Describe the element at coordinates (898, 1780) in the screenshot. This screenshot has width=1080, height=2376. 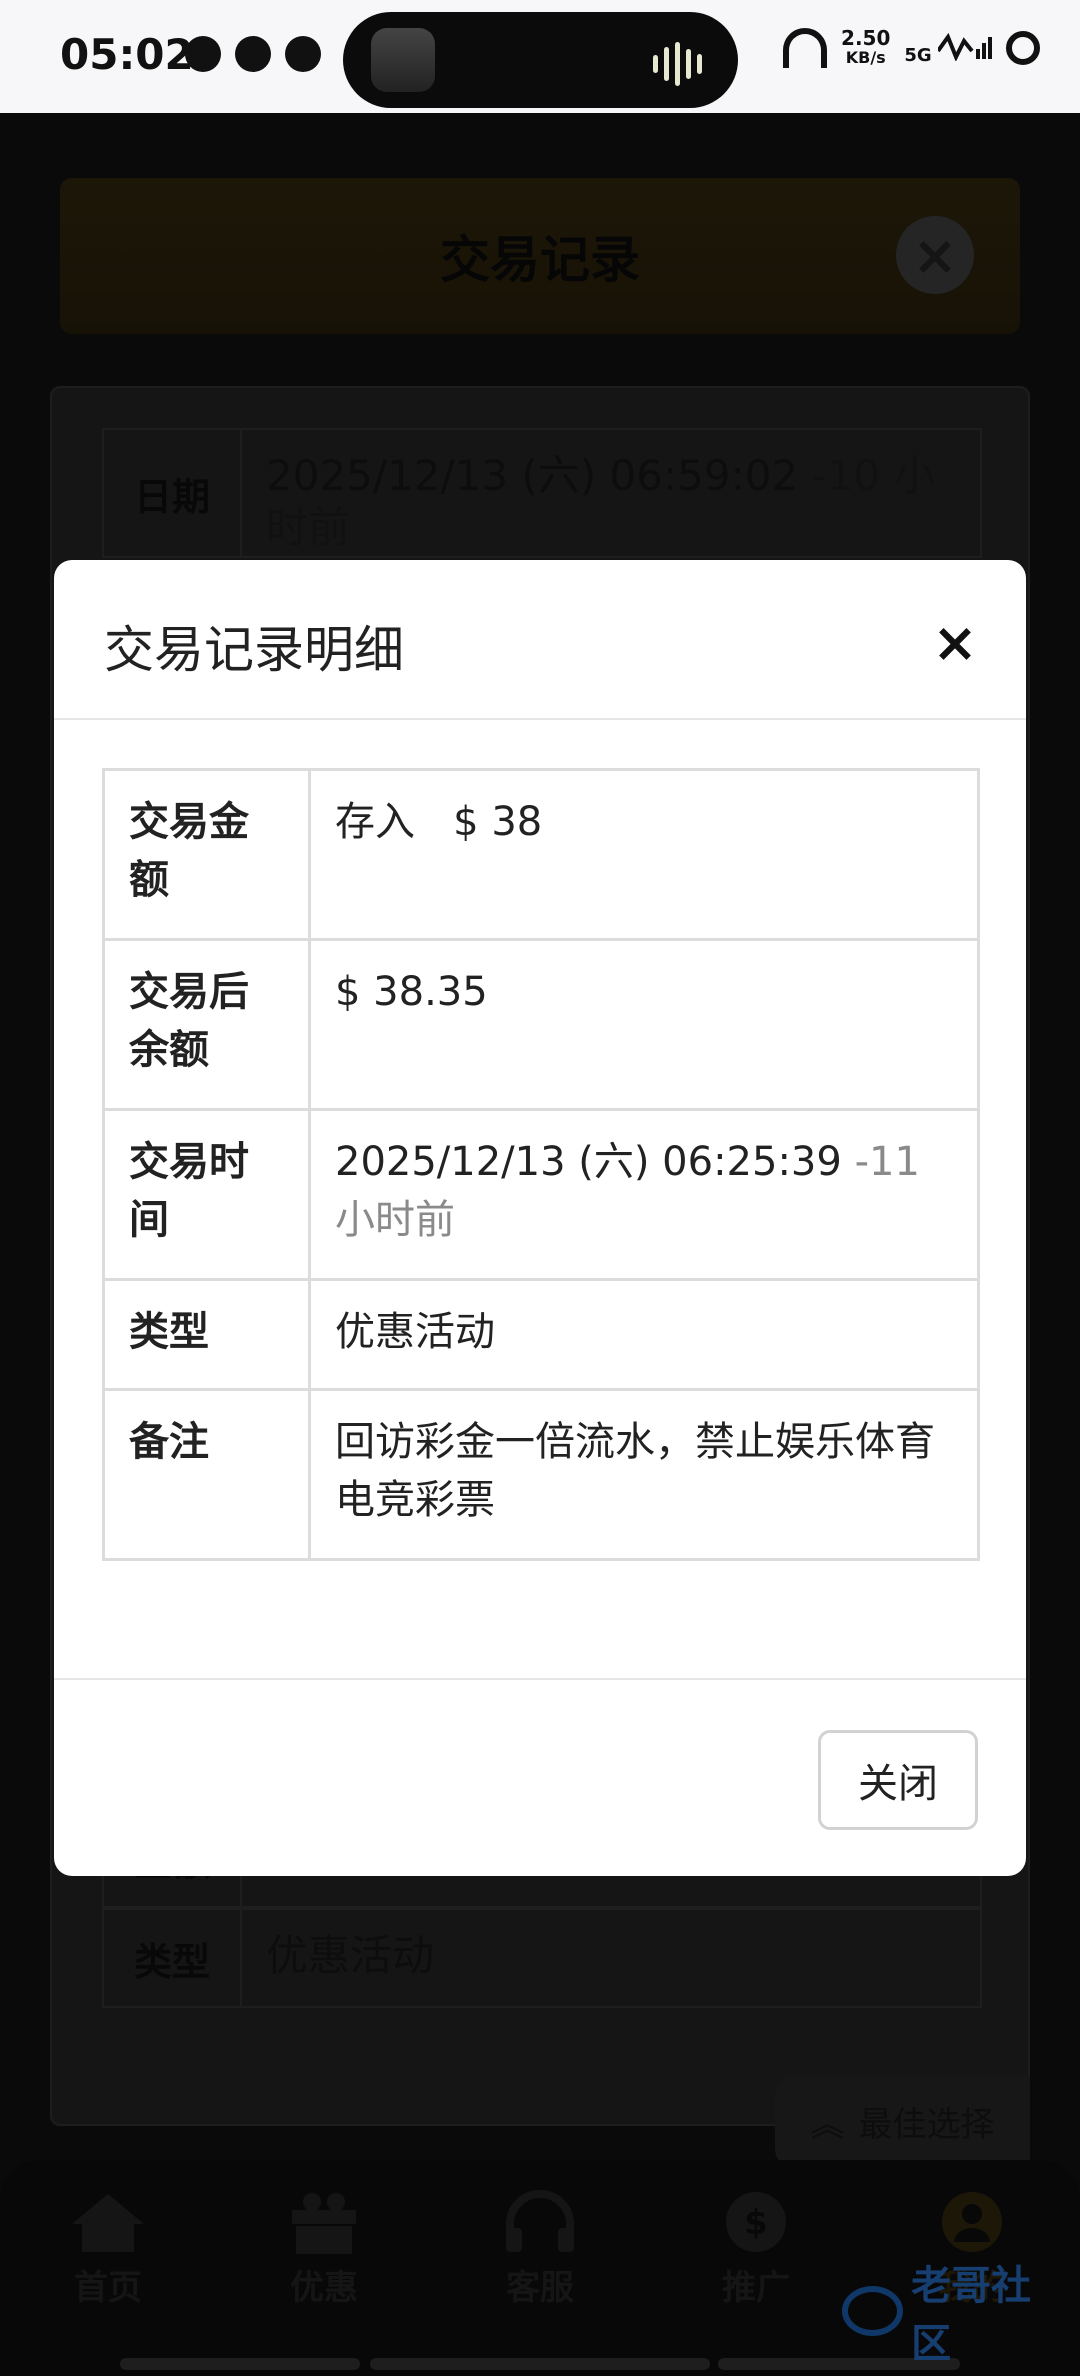
I see `close-button: 关闭` at that location.